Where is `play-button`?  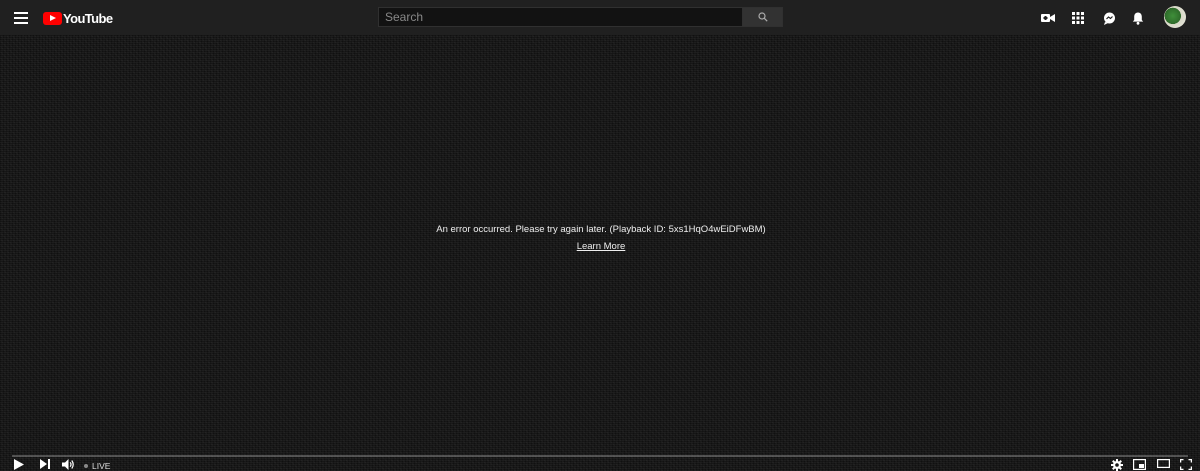
play-button is located at coordinates (19, 464).